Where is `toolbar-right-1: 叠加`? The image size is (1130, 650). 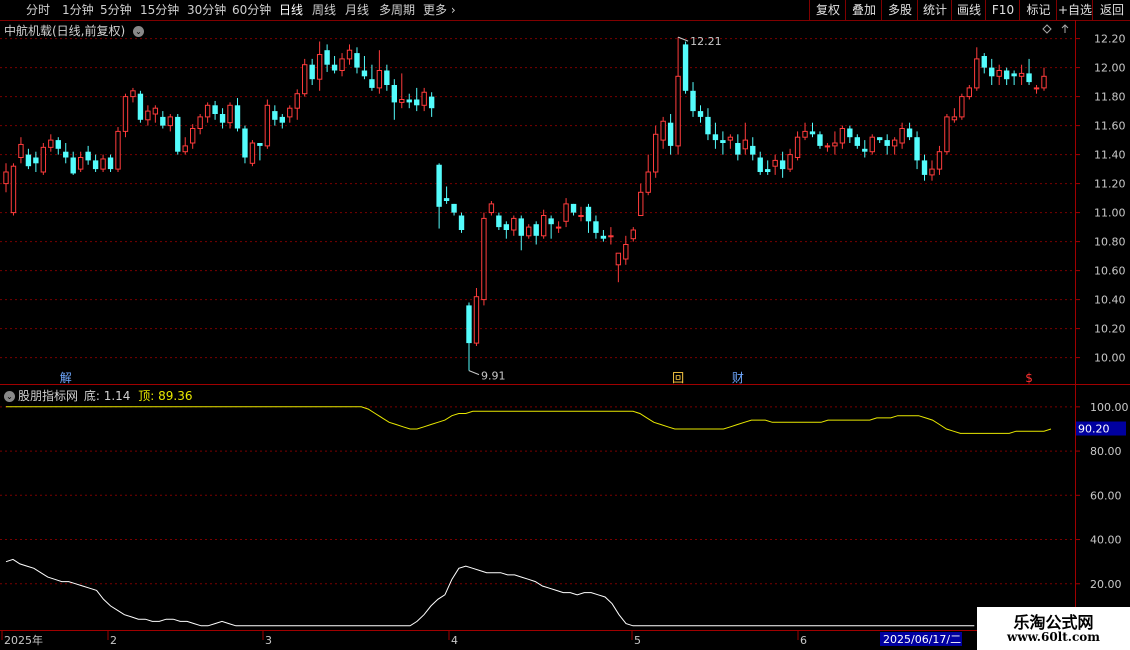
toolbar-right-1: 叠加 is located at coordinates (863, 10).